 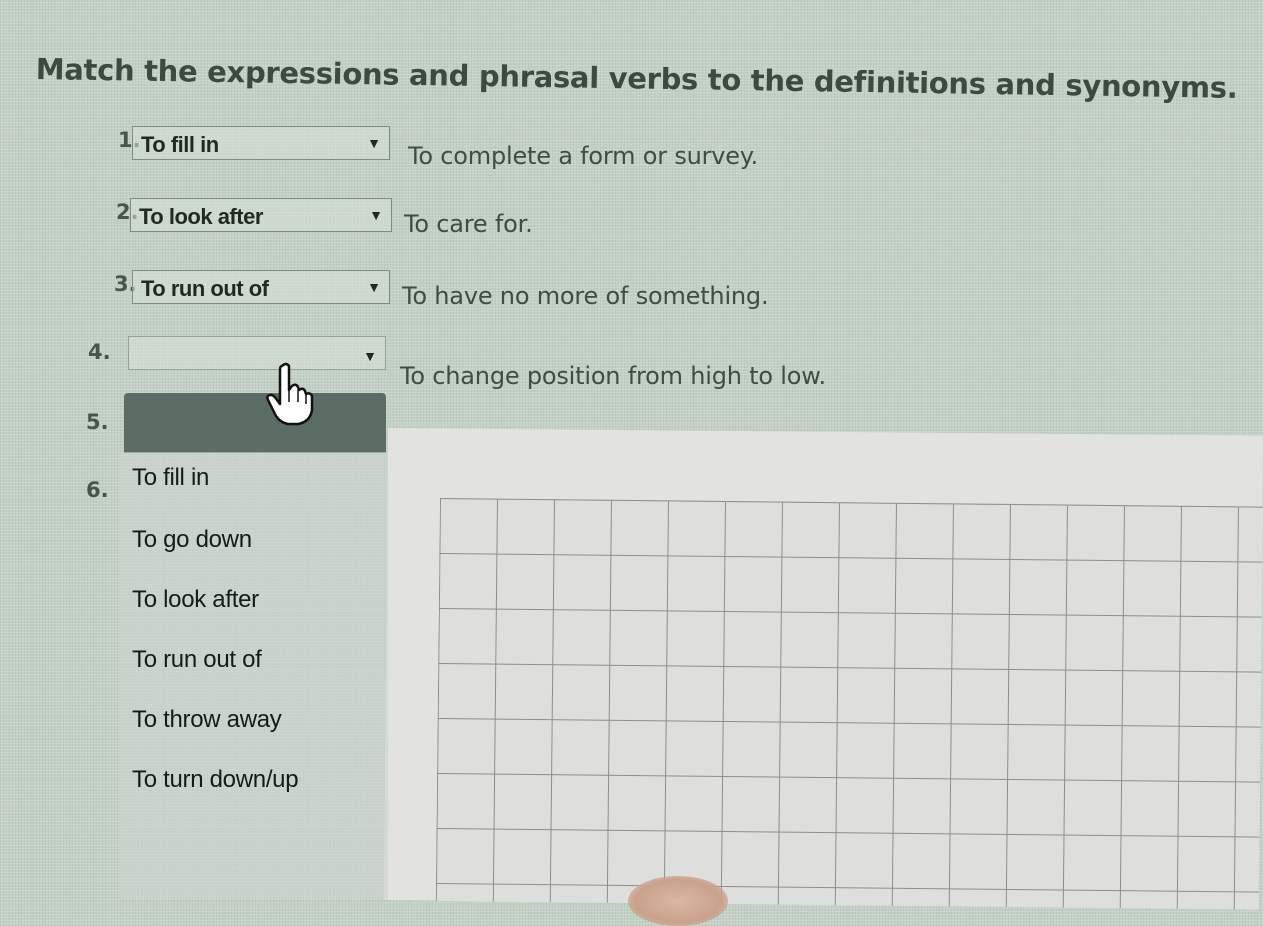 What do you see at coordinates (585, 296) in the screenshot?
I see `definition-text: To have no more of something.` at bounding box center [585, 296].